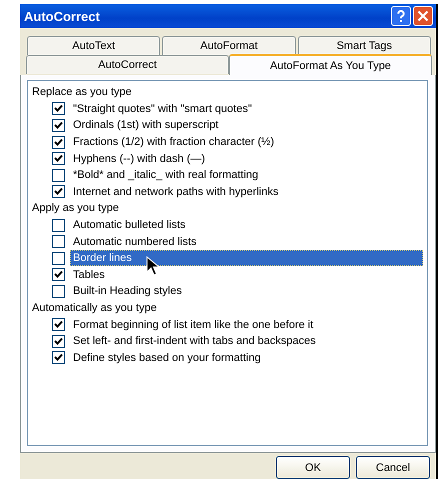 The width and height of the screenshot is (445, 479). I want to click on dialog-button: OK, so click(313, 467).